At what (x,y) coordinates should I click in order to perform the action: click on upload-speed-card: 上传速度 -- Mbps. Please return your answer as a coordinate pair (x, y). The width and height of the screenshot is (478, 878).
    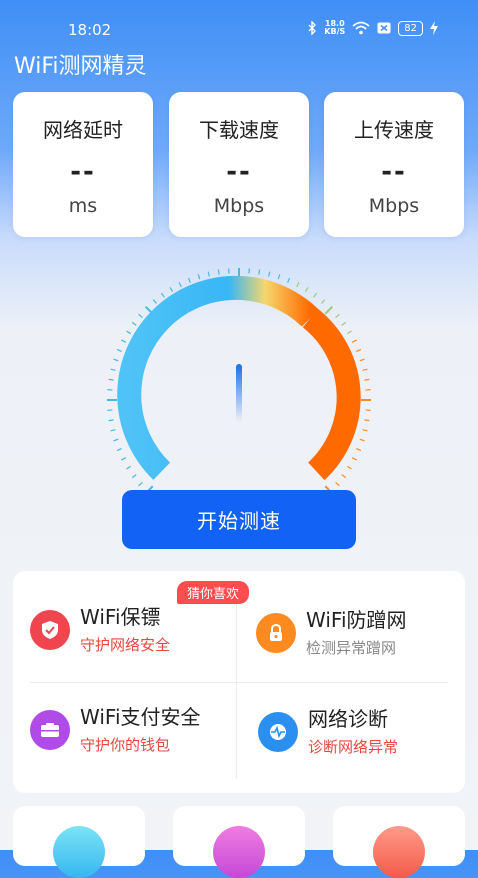
    Looking at the image, I should click on (394, 164).